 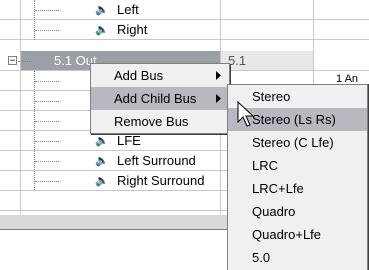 I want to click on submenu-item-5-0: 5.0, so click(x=297, y=257).